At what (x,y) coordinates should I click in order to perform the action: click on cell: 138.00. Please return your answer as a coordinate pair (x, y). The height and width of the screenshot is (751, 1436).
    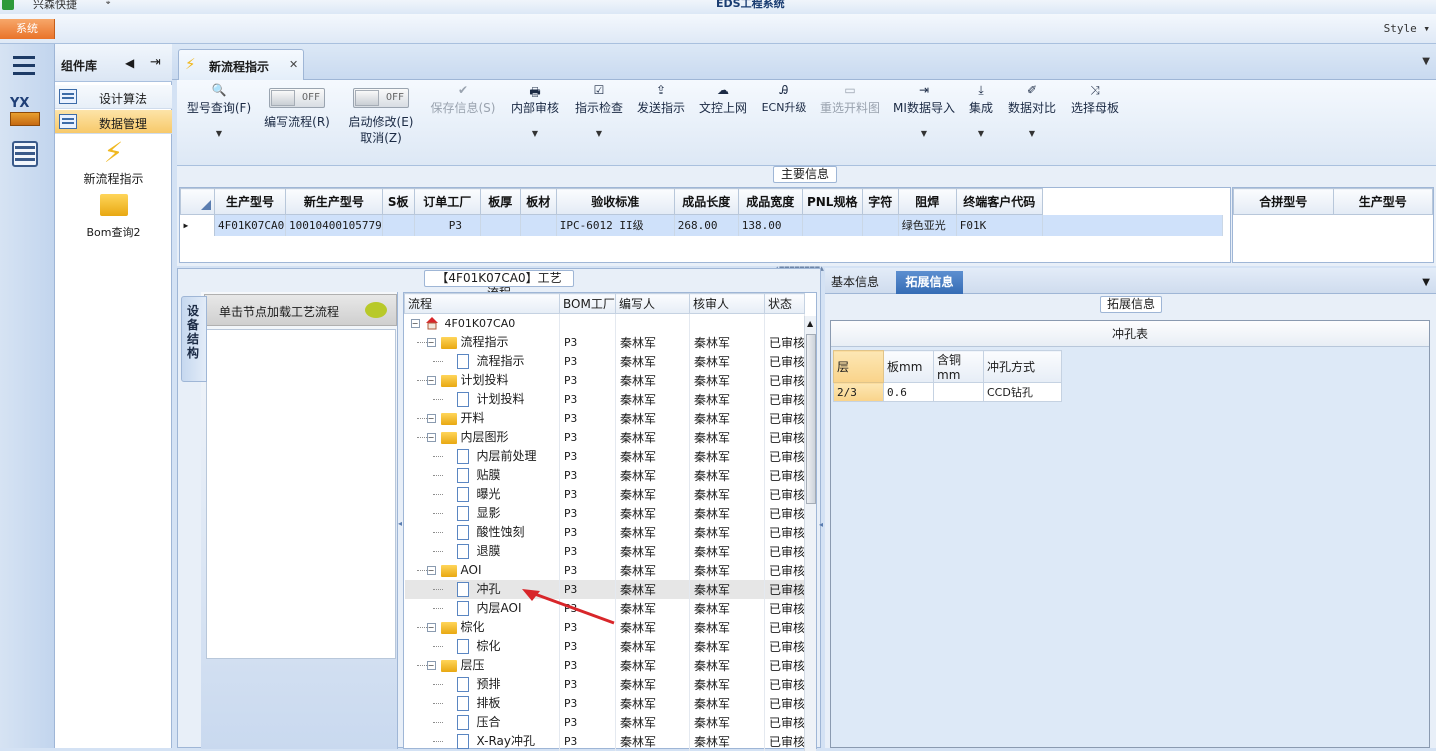
    Looking at the image, I should click on (770, 225).